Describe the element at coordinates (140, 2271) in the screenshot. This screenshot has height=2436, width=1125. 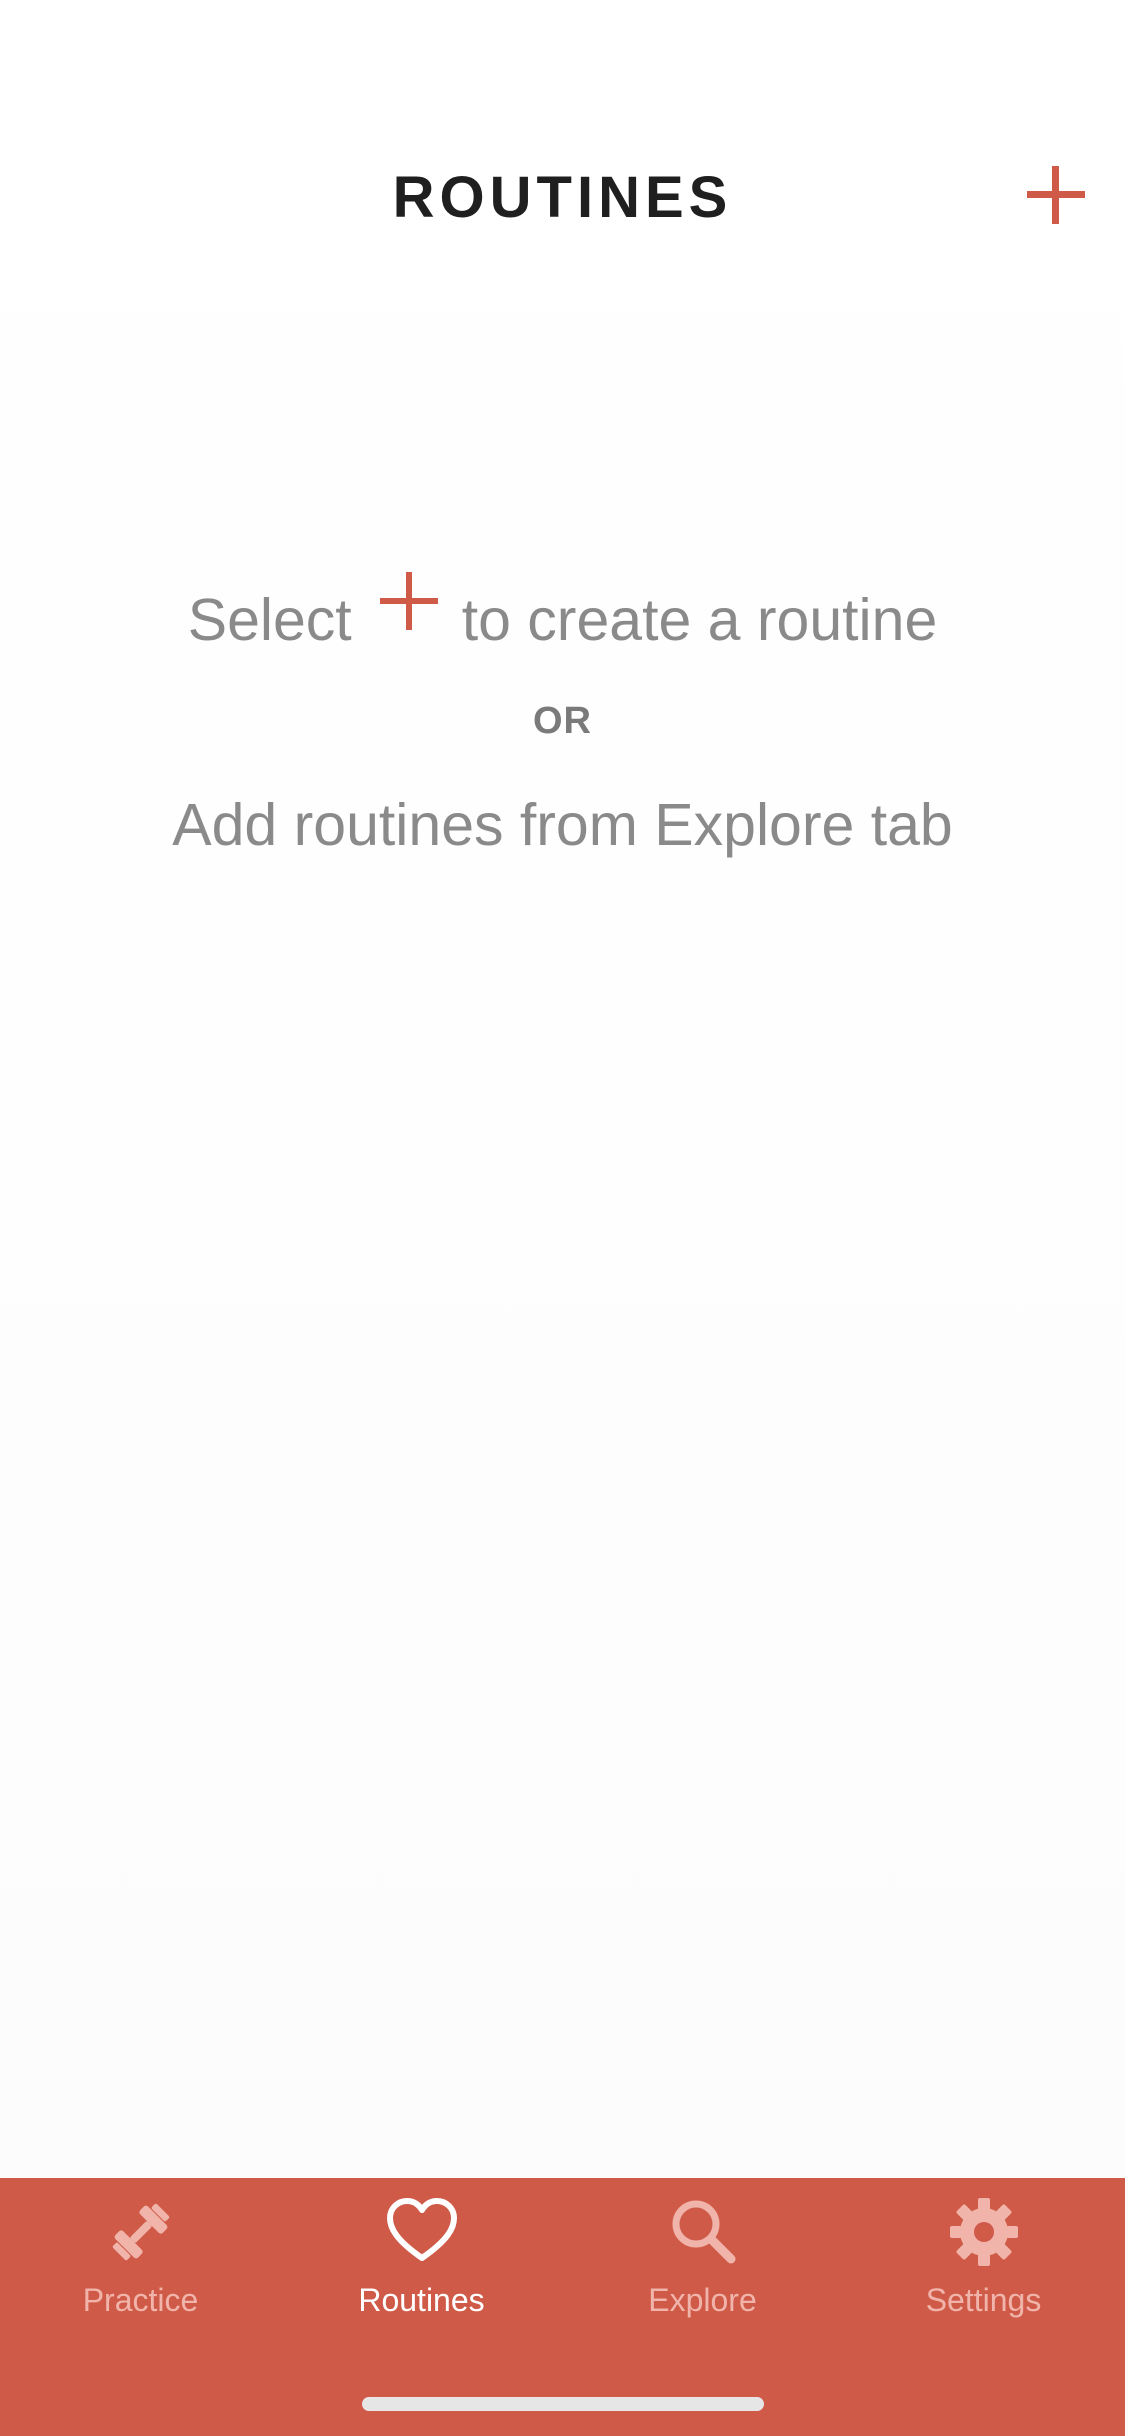
I see `tab-practice: Practice` at that location.